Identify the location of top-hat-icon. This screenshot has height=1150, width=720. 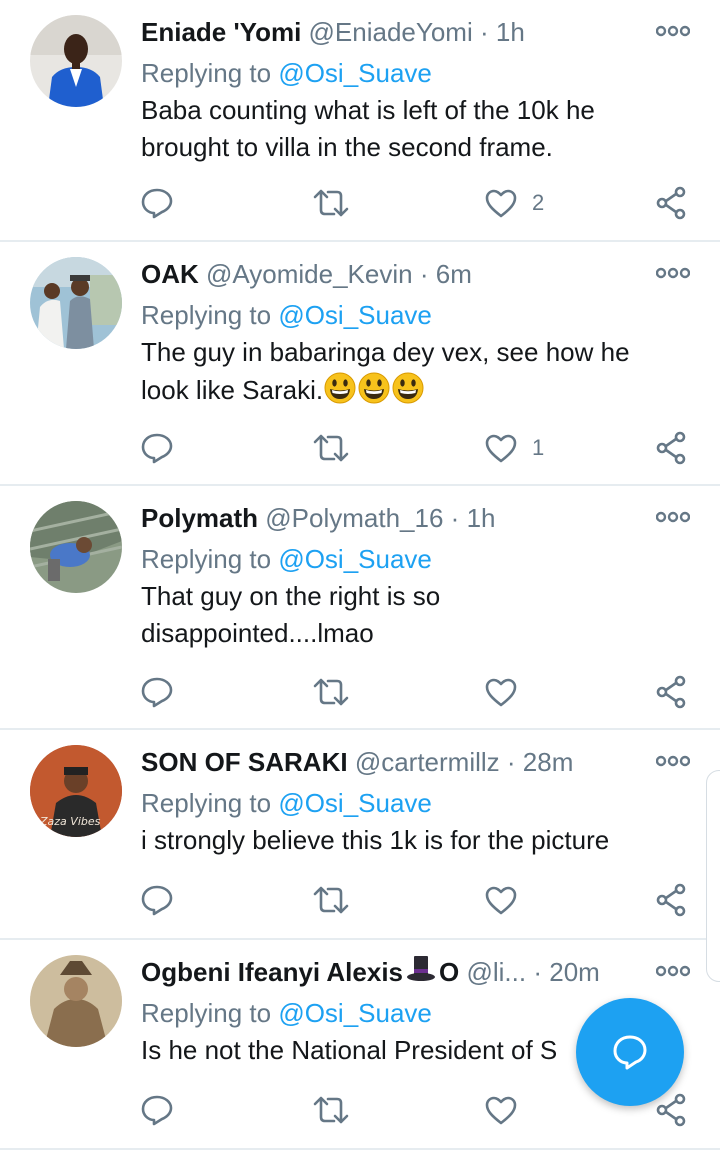
(421, 972).